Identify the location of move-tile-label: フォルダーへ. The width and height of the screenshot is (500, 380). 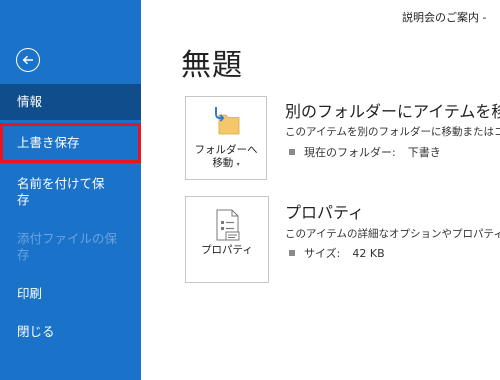
(226, 150).